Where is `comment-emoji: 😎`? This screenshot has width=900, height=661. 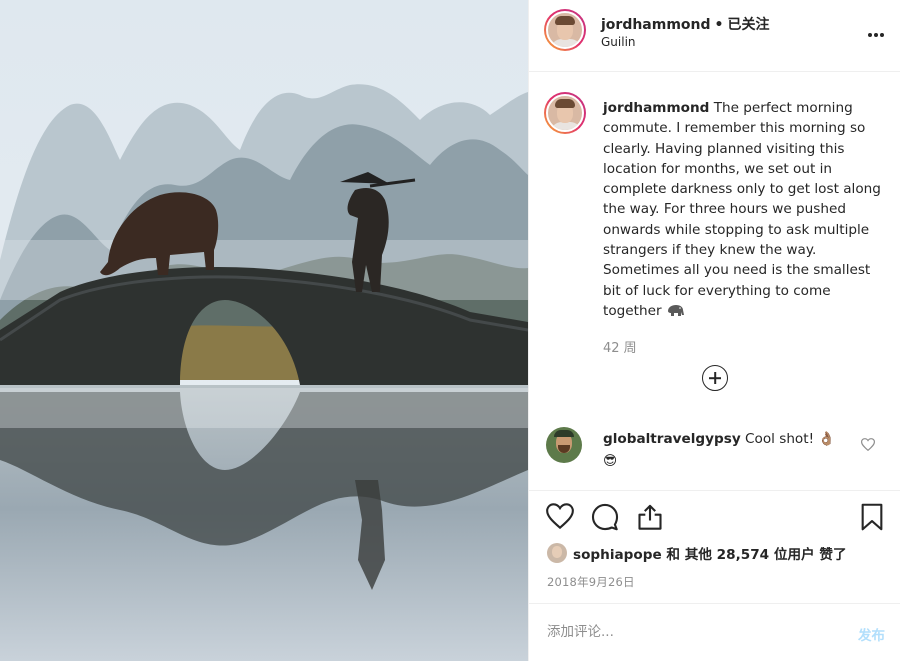
comment-emoji: 😎 is located at coordinates (610, 461).